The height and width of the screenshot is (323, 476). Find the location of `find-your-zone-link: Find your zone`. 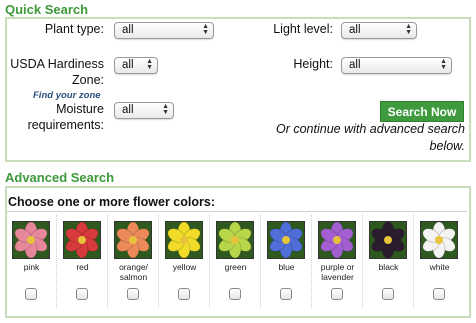

find-your-zone-link: Find your zone is located at coordinates (67, 95).